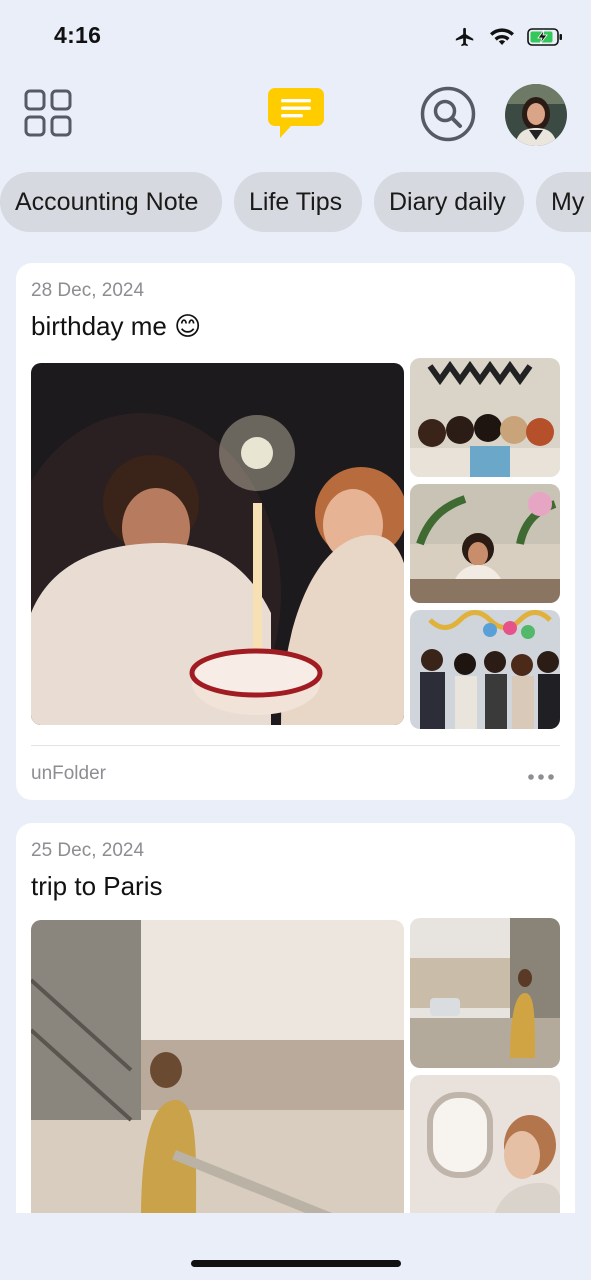  I want to click on grid-icon, so click(48, 113).